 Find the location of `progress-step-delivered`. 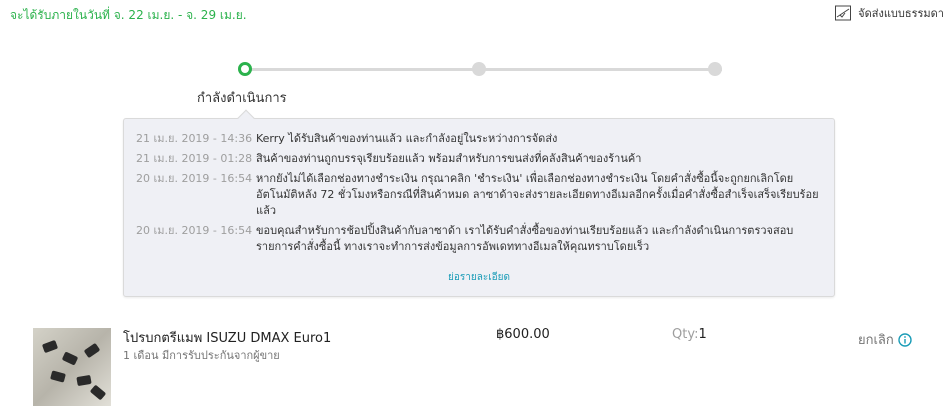

progress-step-delivered is located at coordinates (715, 69).